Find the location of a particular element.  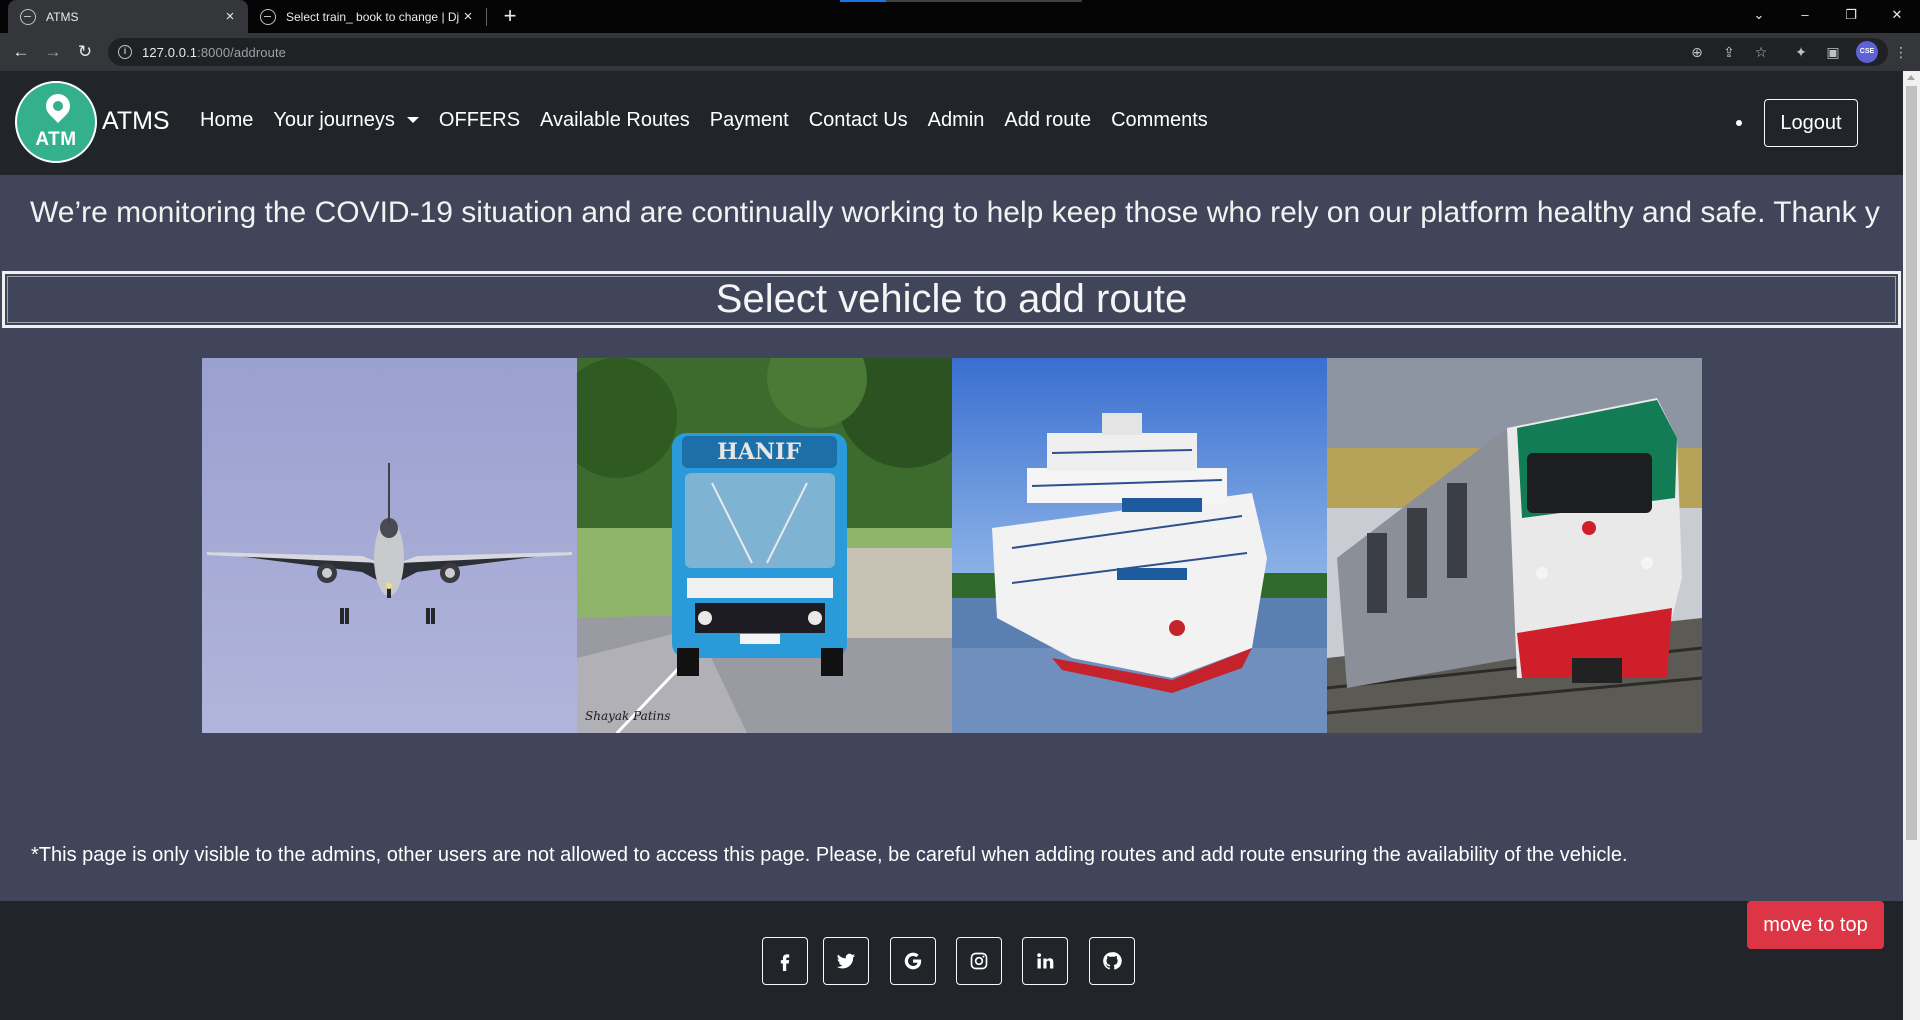

restore-icon: ❐ is located at coordinates (1851, 15).